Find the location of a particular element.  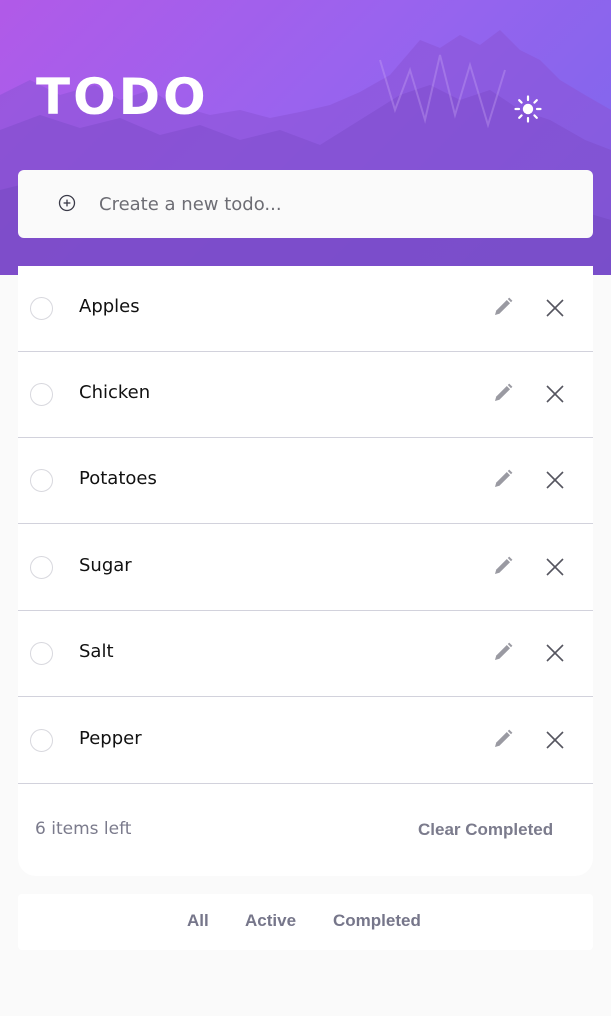

filter-completed: Completed is located at coordinates (377, 921).